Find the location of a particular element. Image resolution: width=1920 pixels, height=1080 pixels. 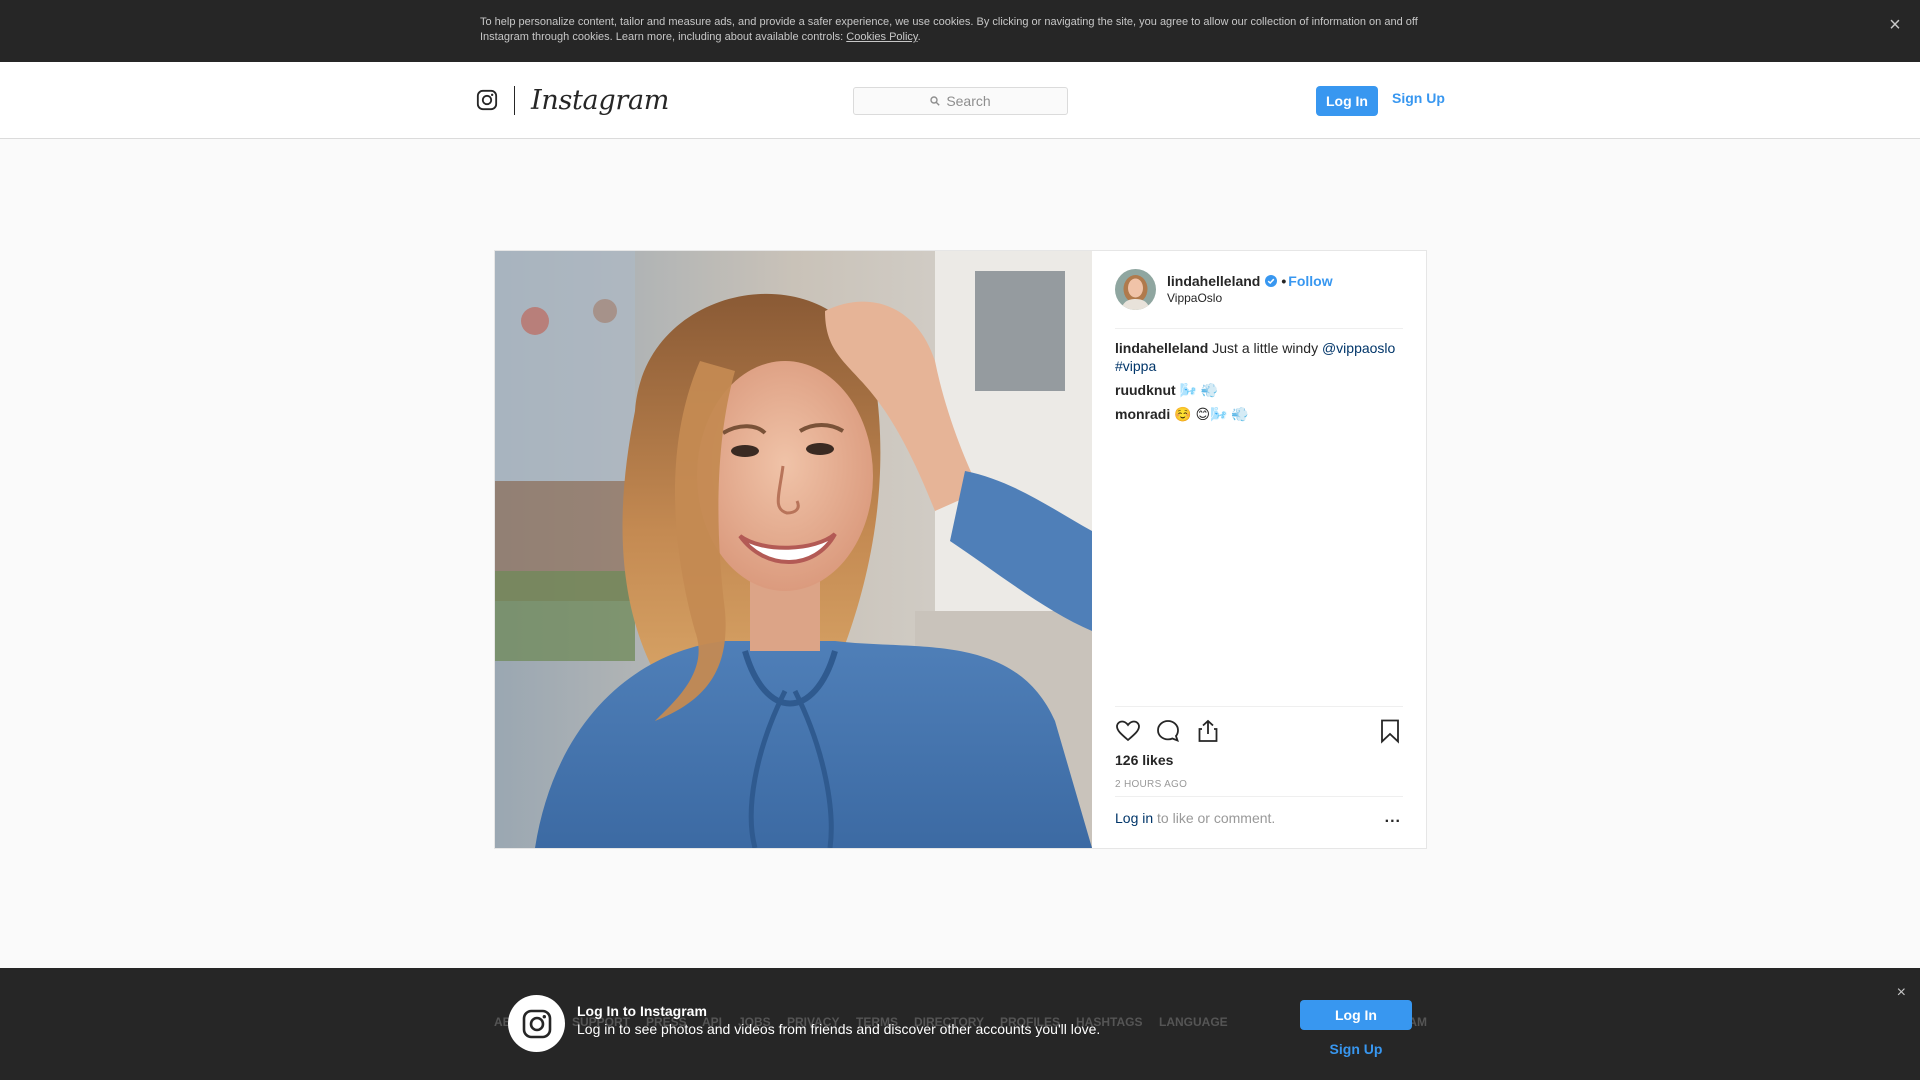

comment-icon is located at coordinates (1168, 731).